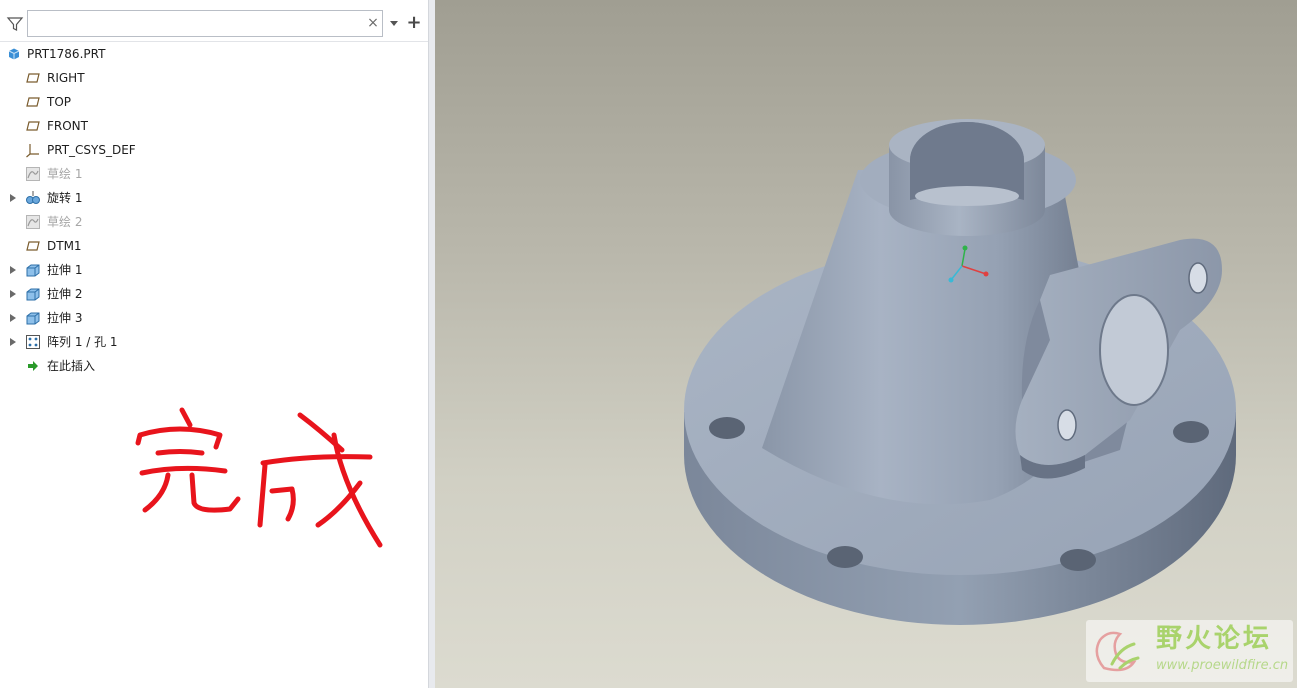  I want to click on tree-item: 草绘 1, so click(214, 174).